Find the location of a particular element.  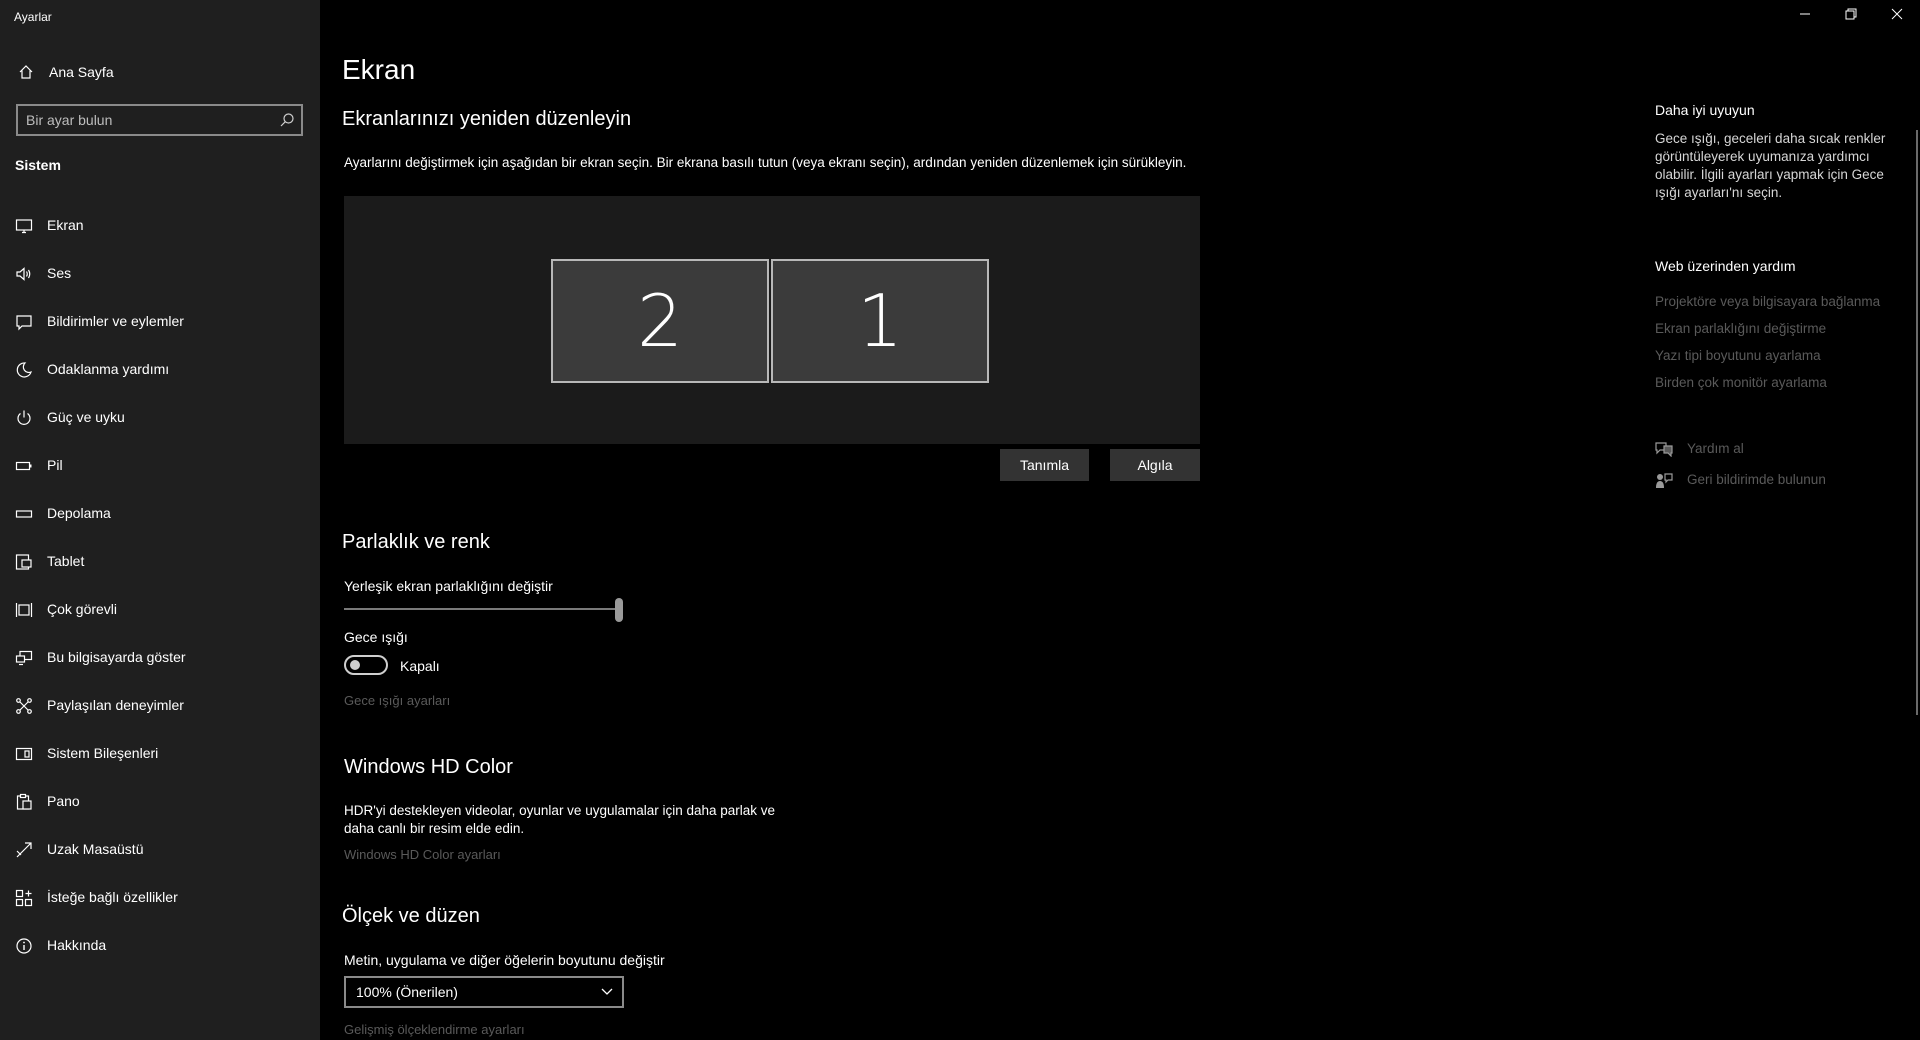

sidebar-item-depolama: Depolama is located at coordinates (160, 518).